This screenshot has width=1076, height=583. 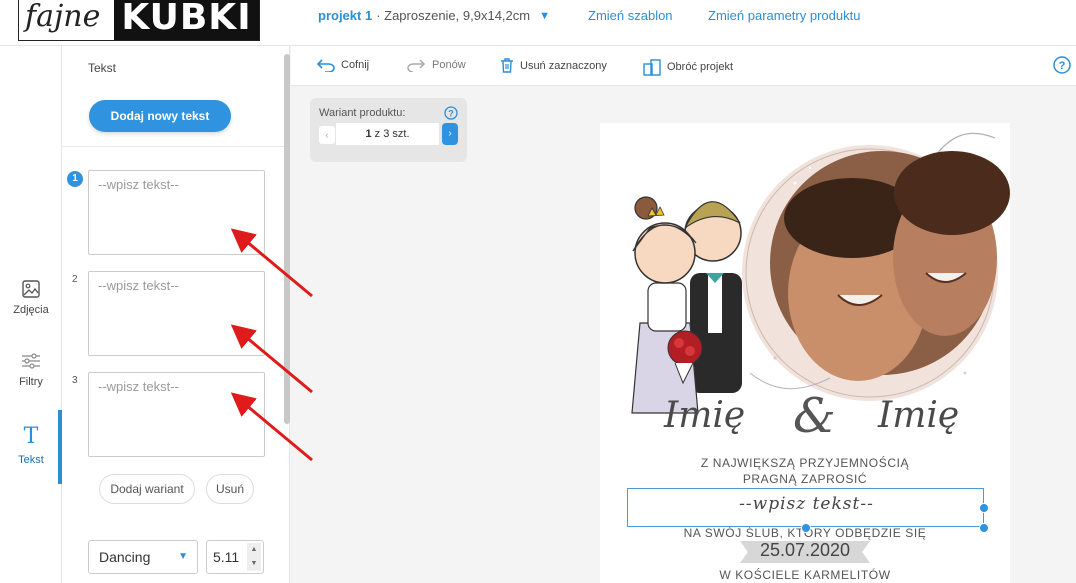 I want to click on font-size-value: 5.11, so click(x=226, y=557).